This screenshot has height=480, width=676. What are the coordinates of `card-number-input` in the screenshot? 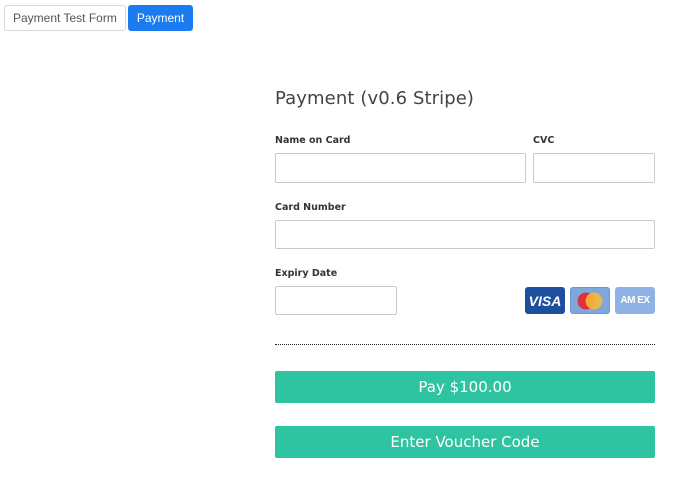 It's located at (465, 234).